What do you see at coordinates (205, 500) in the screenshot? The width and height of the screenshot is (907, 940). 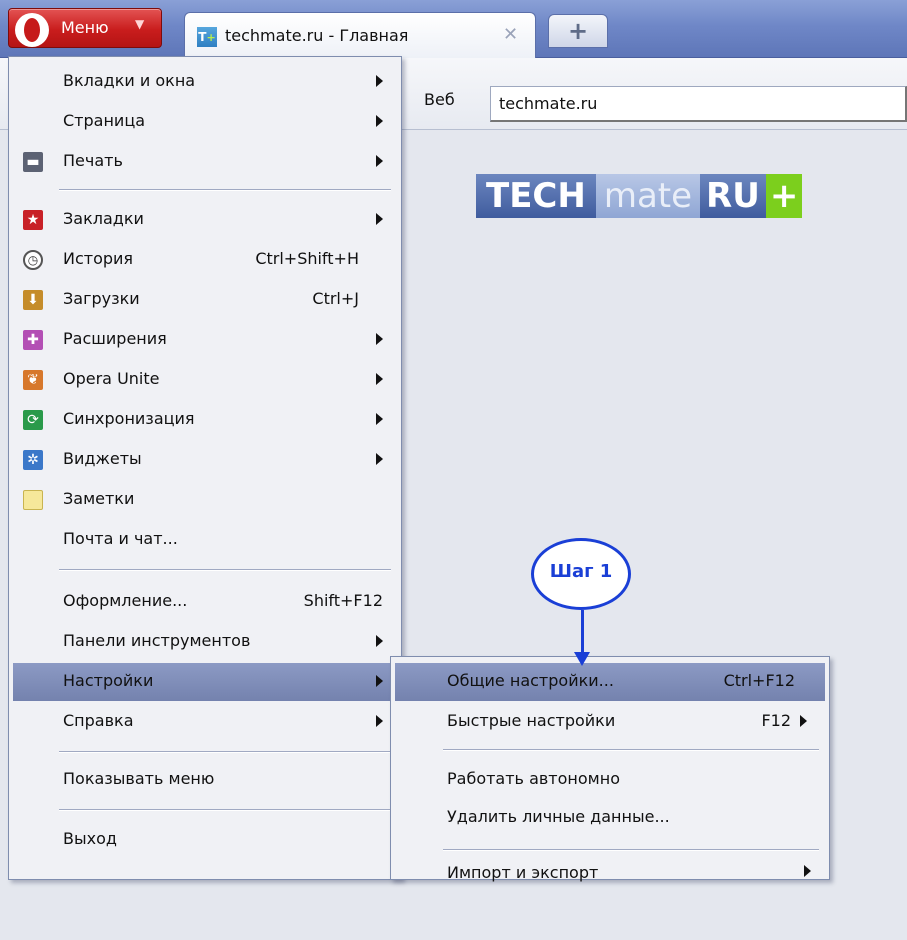 I see `menu-item-notes: Заметки` at bounding box center [205, 500].